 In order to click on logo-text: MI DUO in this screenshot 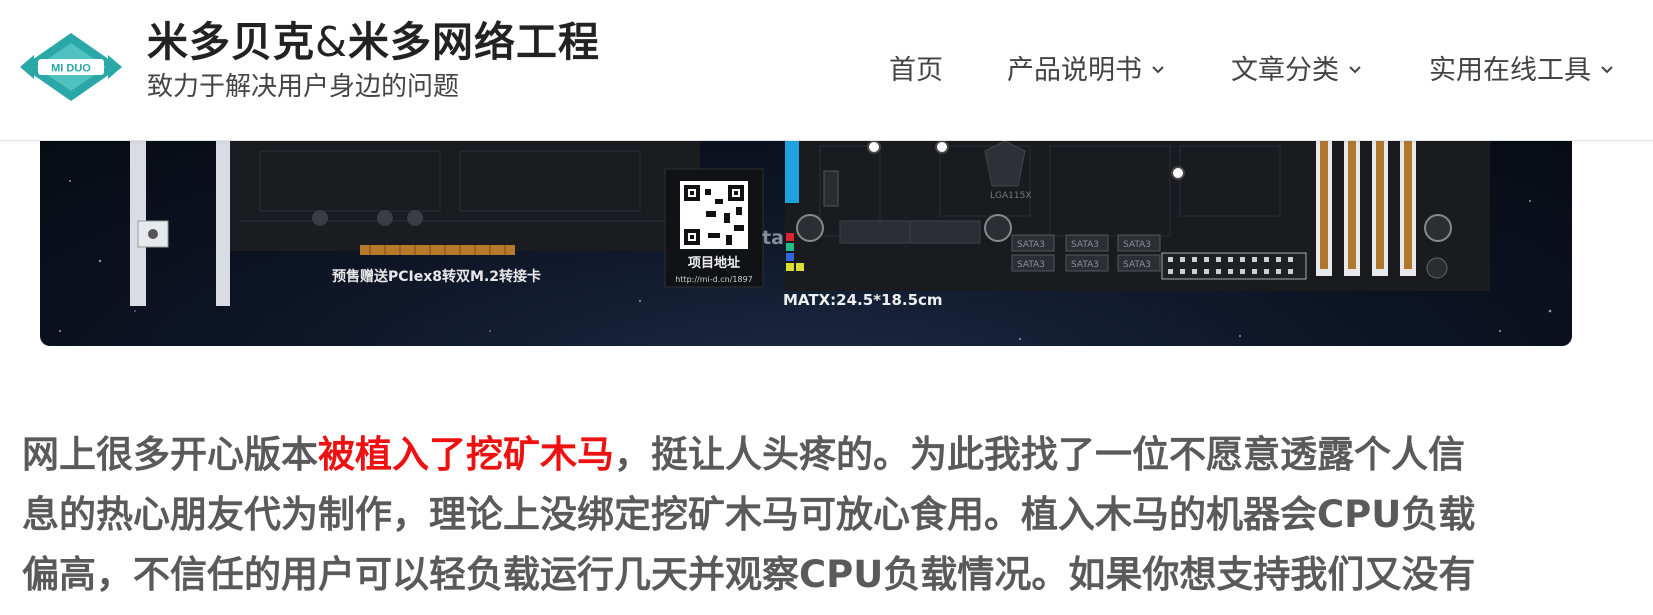, I will do `click(71, 69)`.